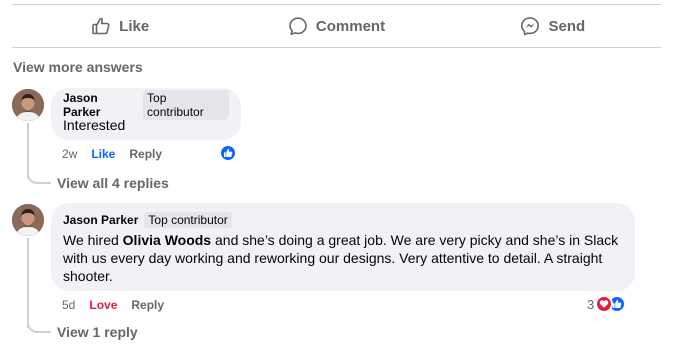  I want to click on like-icon, so click(228, 153).